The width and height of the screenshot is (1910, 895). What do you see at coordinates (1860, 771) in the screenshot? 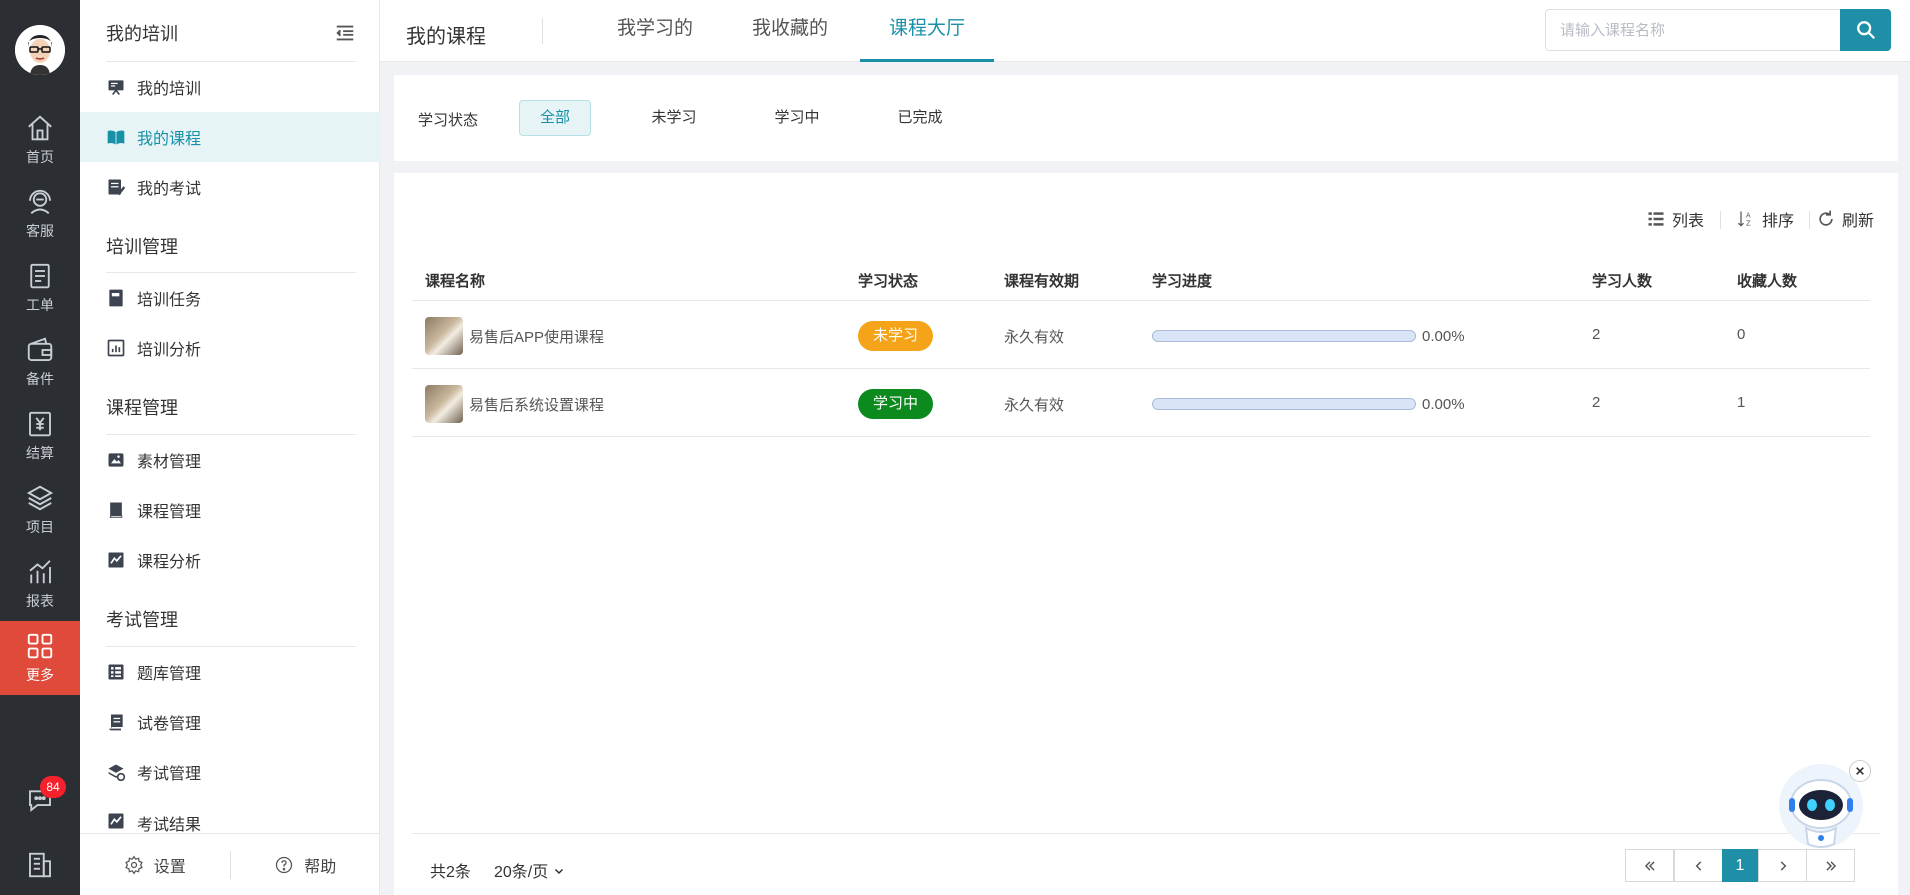
I see `close-assistant-button` at bounding box center [1860, 771].